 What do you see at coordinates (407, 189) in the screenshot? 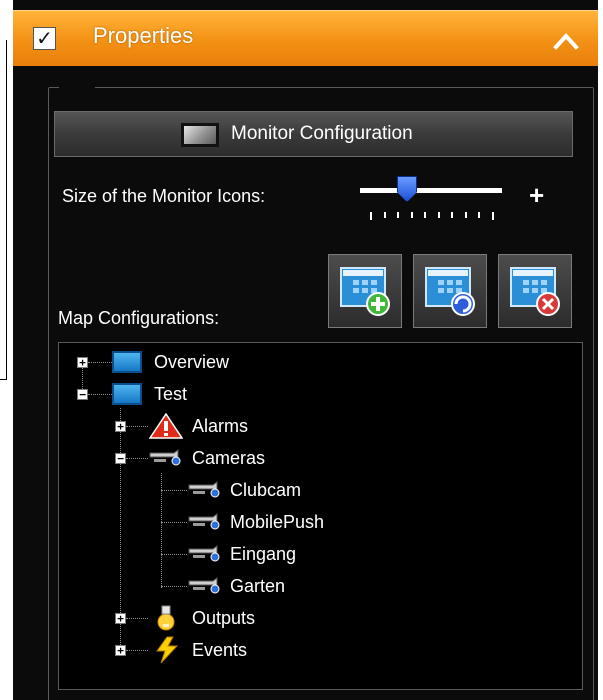
I see `slider-thumb` at bounding box center [407, 189].